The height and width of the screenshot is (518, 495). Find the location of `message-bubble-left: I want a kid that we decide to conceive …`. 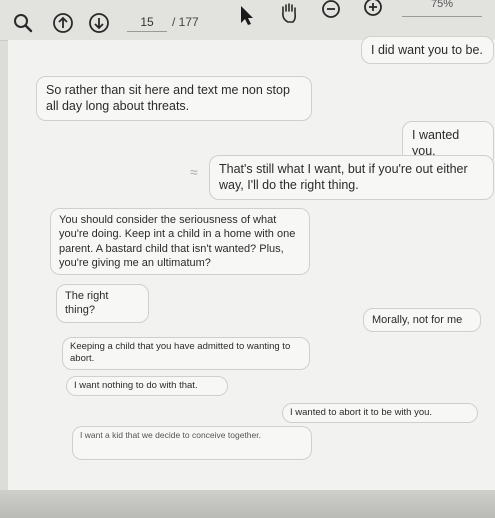

message-bubble-left: I want a kid that we decide to conceive … is located at coordinates (192, 443).